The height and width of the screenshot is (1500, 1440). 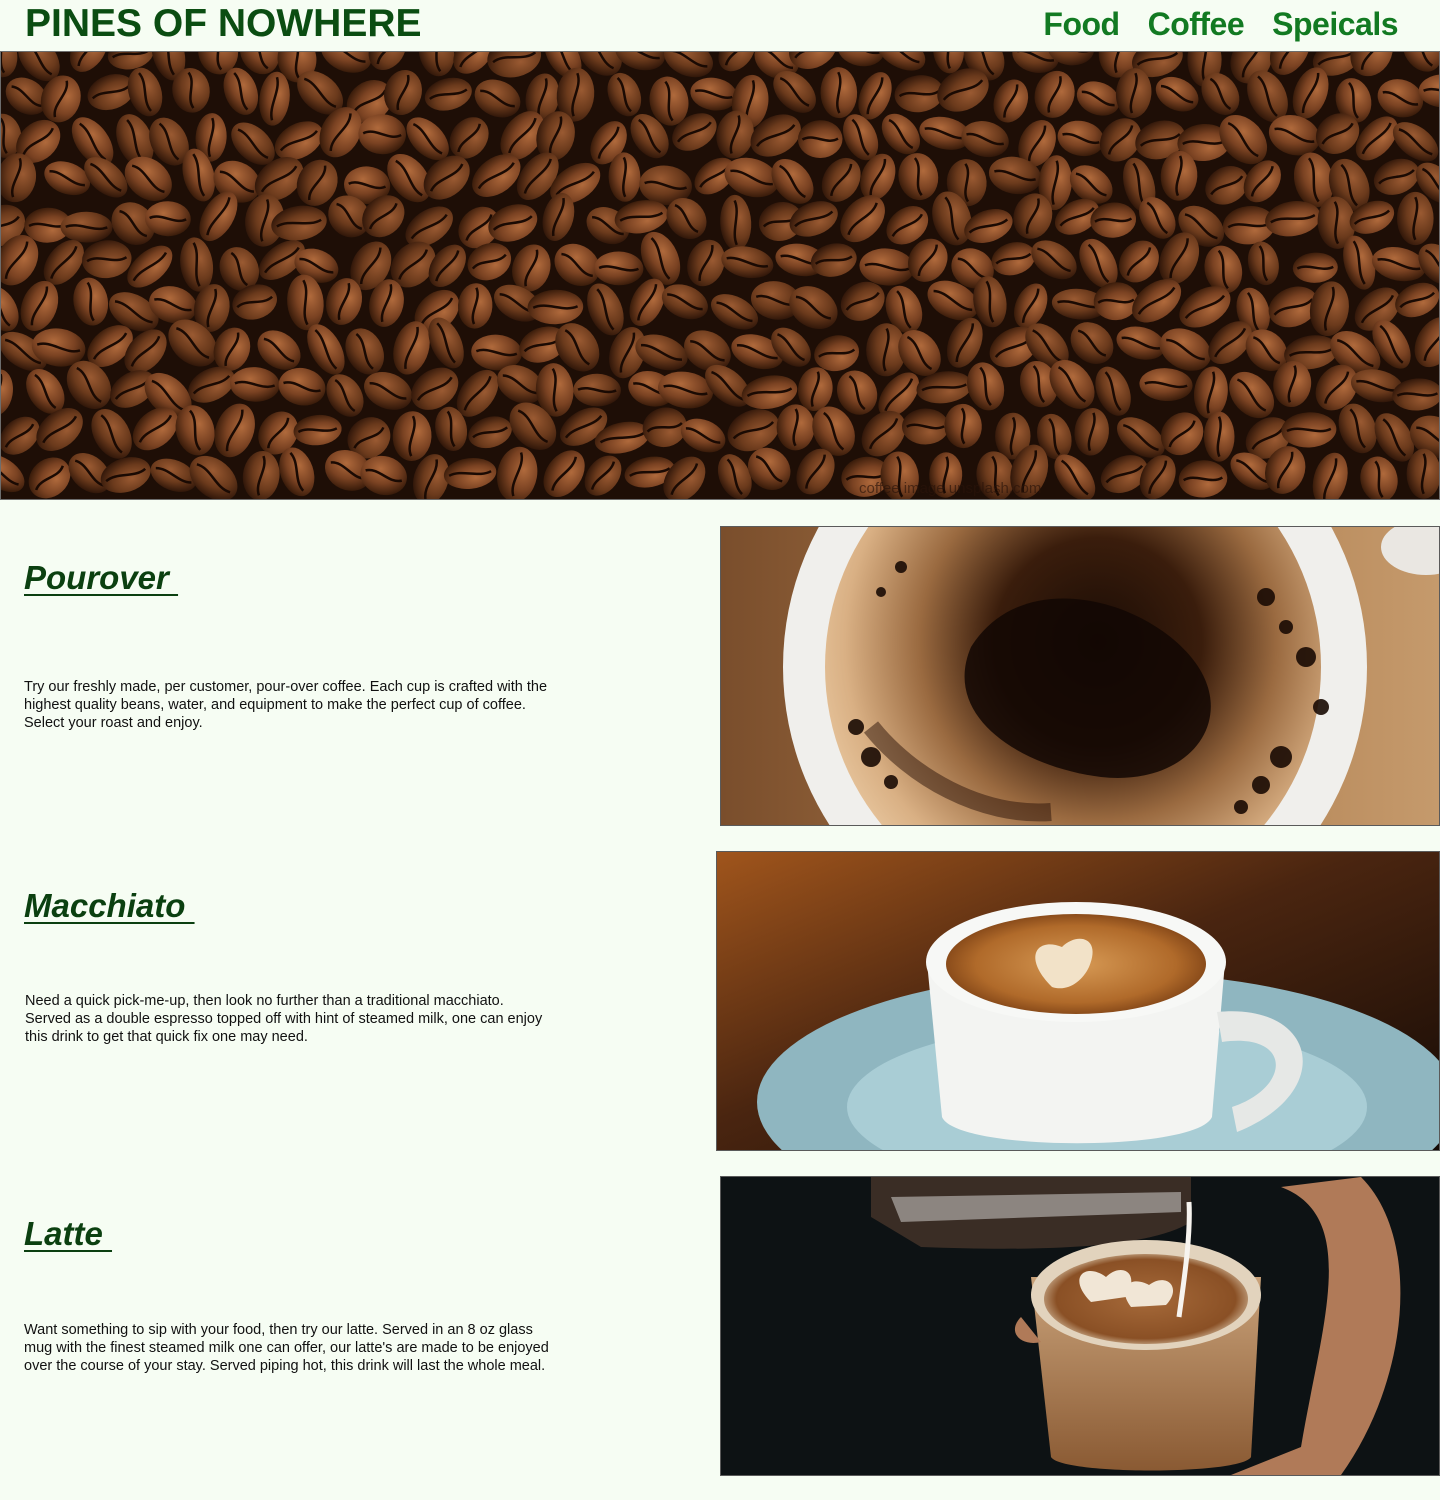 I want to click on main-nav: Food Coffee Speicals, so click(x=1206, y=24).